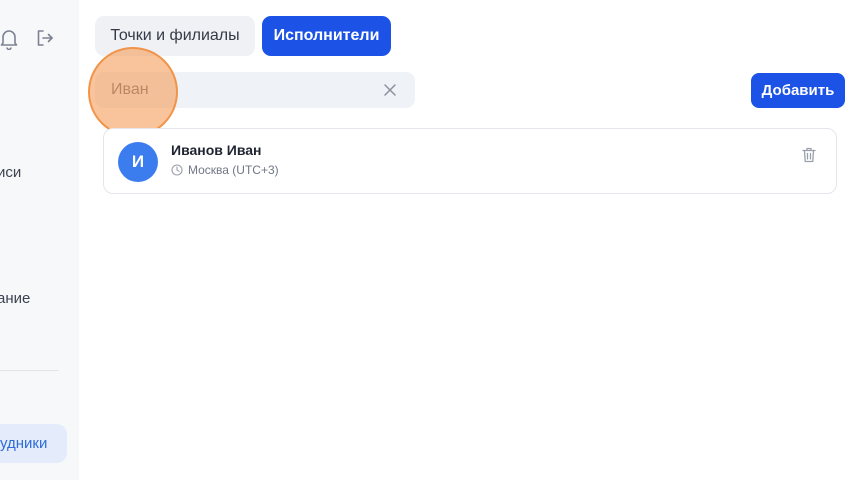 The height and width of the screenshot is (480, 861). I want to click on bell-icon, so click(9, 39).